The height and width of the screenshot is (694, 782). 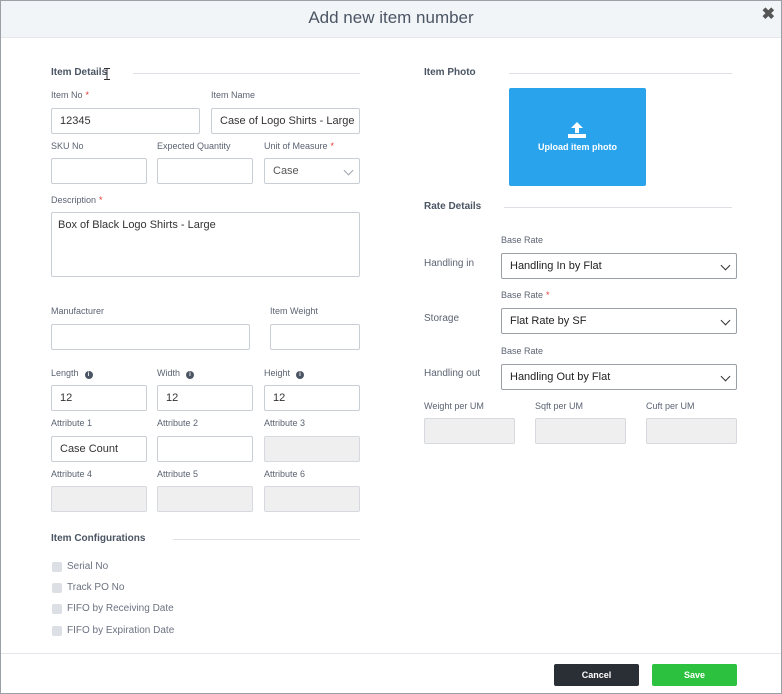 I want to click on serial-no-checkbox, so click(x=57, y=567).